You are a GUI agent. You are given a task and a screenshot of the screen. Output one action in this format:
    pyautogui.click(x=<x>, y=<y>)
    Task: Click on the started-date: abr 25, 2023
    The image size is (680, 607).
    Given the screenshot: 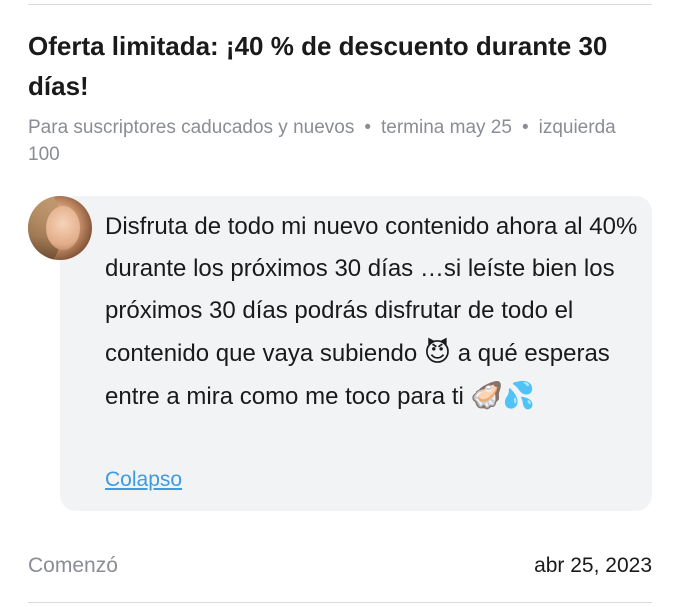 What is the action you would take?
    pyautogui.click(x=593, y=565)
    